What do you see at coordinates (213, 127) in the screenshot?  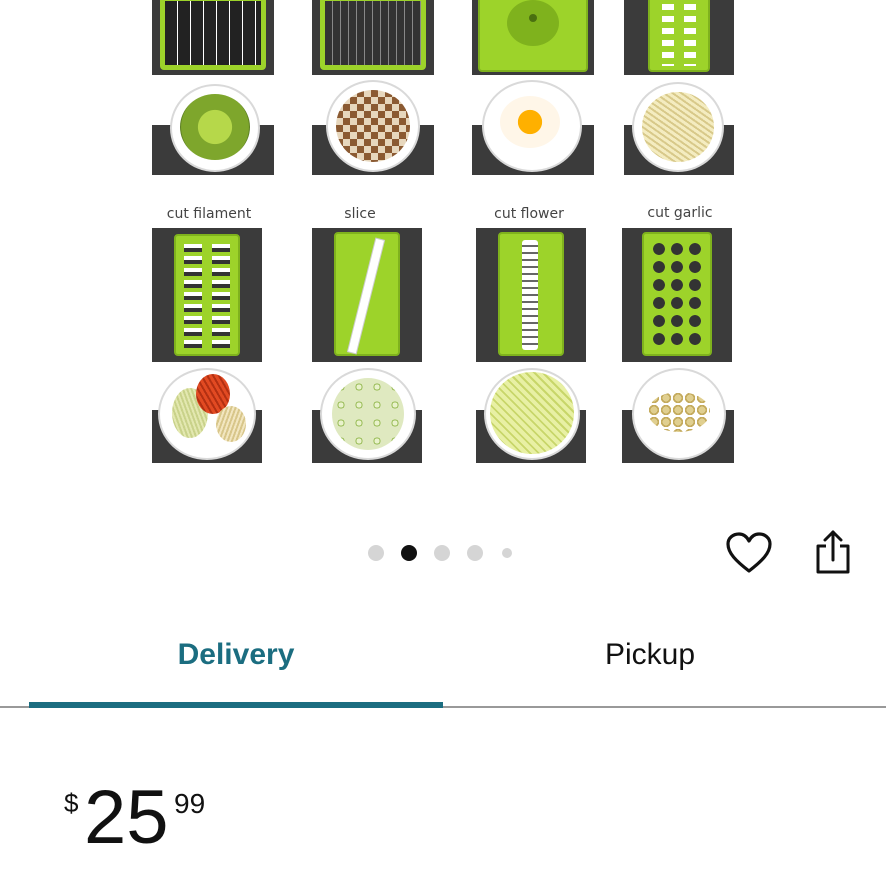 I see `food-image-kiwi` at bounding box center [213, 127].